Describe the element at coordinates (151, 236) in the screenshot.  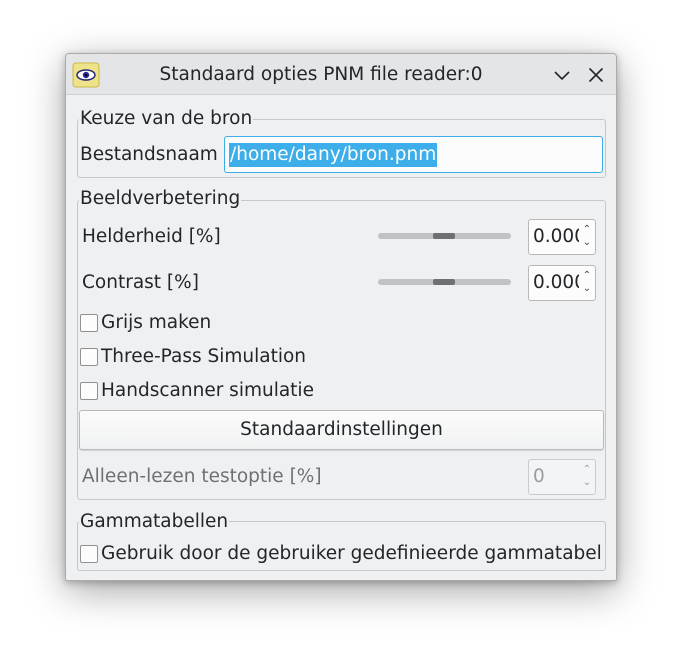
I see `brightness-label: Helderheid [%]` at that location.